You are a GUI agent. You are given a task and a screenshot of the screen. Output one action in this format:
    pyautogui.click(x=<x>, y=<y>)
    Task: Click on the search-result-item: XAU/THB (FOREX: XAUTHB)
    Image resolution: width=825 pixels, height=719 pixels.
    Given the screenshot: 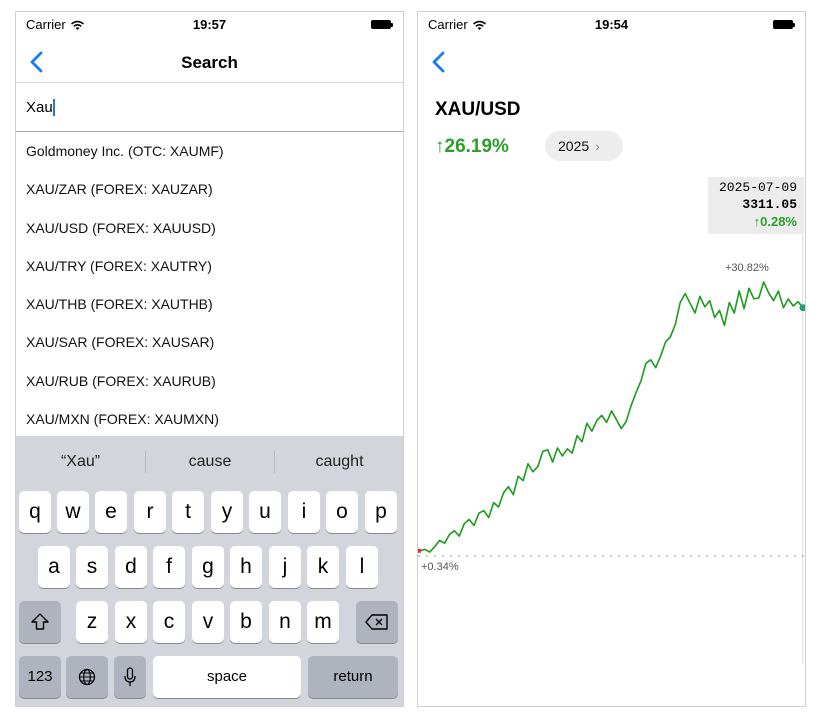 What is the action you would take?
    pyautogui.click(x=209, y=304)
    